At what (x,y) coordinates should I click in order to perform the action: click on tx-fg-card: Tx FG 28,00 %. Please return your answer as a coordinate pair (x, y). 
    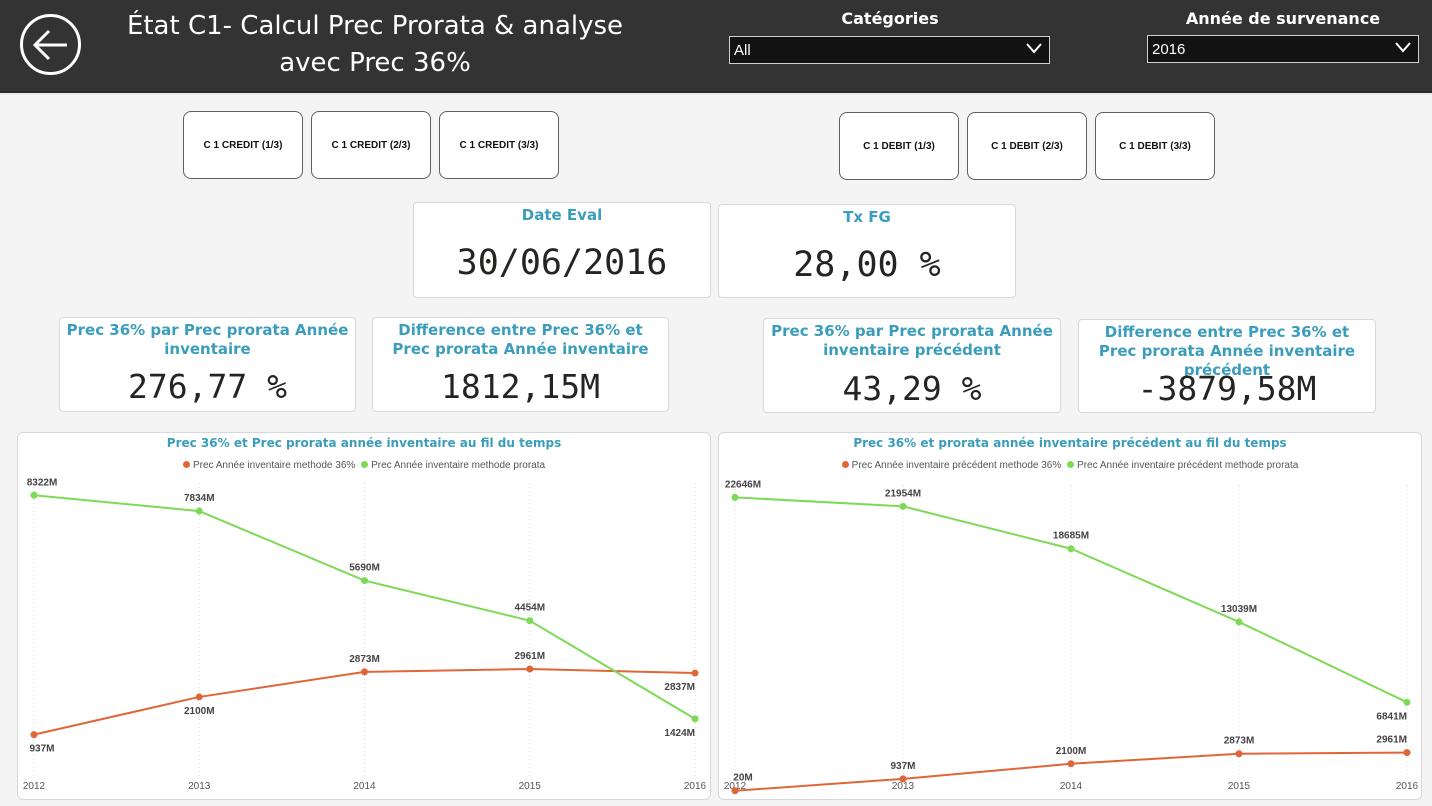
    Looking at the image, I should click on (867, 251).